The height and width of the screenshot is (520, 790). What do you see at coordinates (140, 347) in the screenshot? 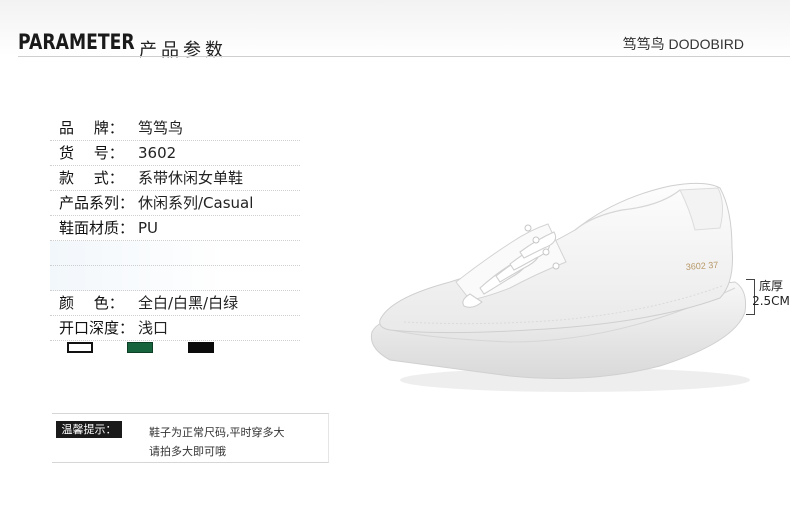
I see `color-swatch-green` at bounding box center [140, 347].